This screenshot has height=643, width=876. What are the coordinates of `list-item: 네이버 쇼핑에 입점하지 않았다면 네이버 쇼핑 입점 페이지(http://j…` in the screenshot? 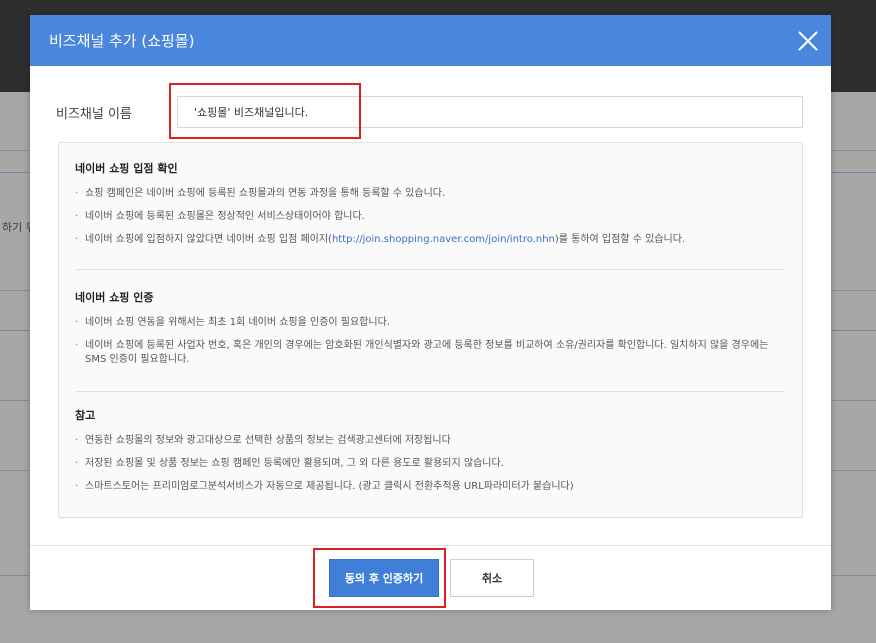 It's located at (430, 240).